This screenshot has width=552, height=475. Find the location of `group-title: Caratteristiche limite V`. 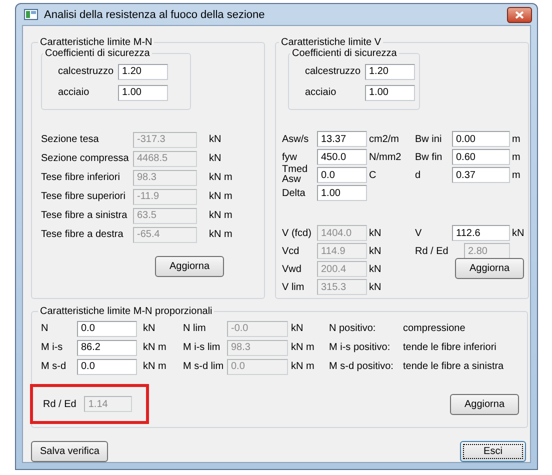

group-title: Caratteristiche limite V is located at coordinates (331, 42).